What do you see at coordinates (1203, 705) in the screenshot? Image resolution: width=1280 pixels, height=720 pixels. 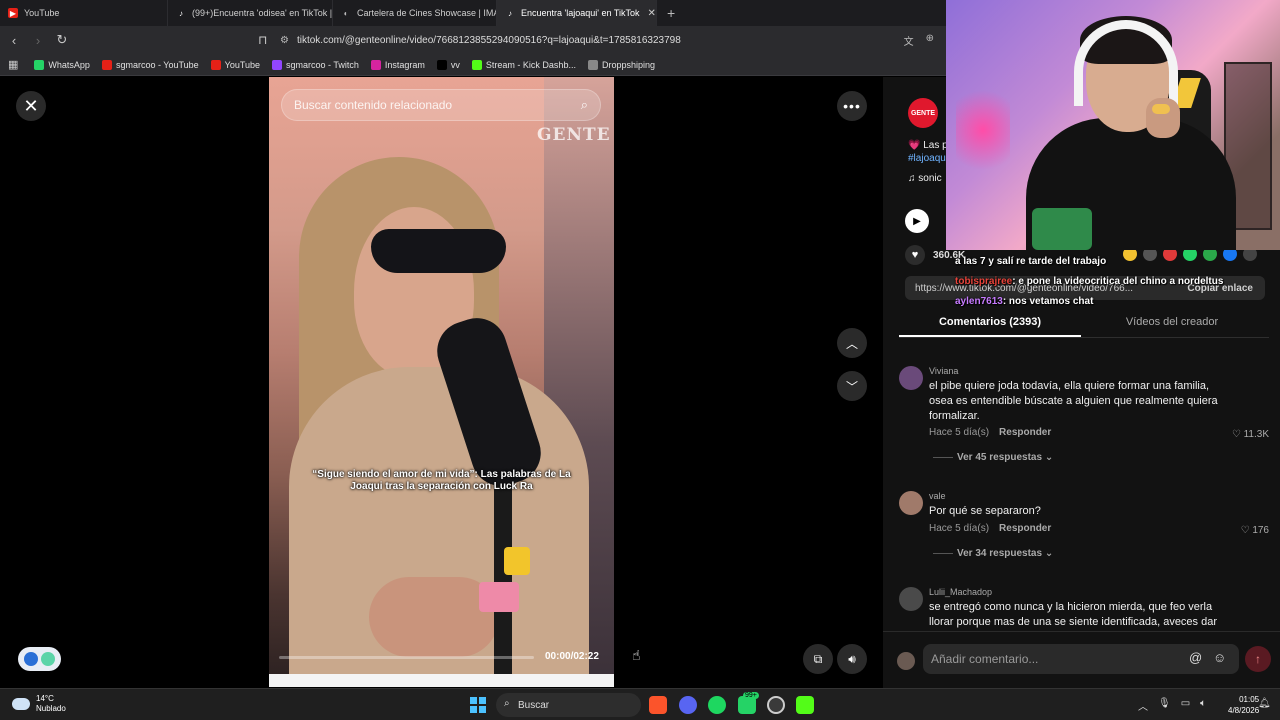 I see `speaker-icon: 🔈︎` at bounding box center [1203, 705].